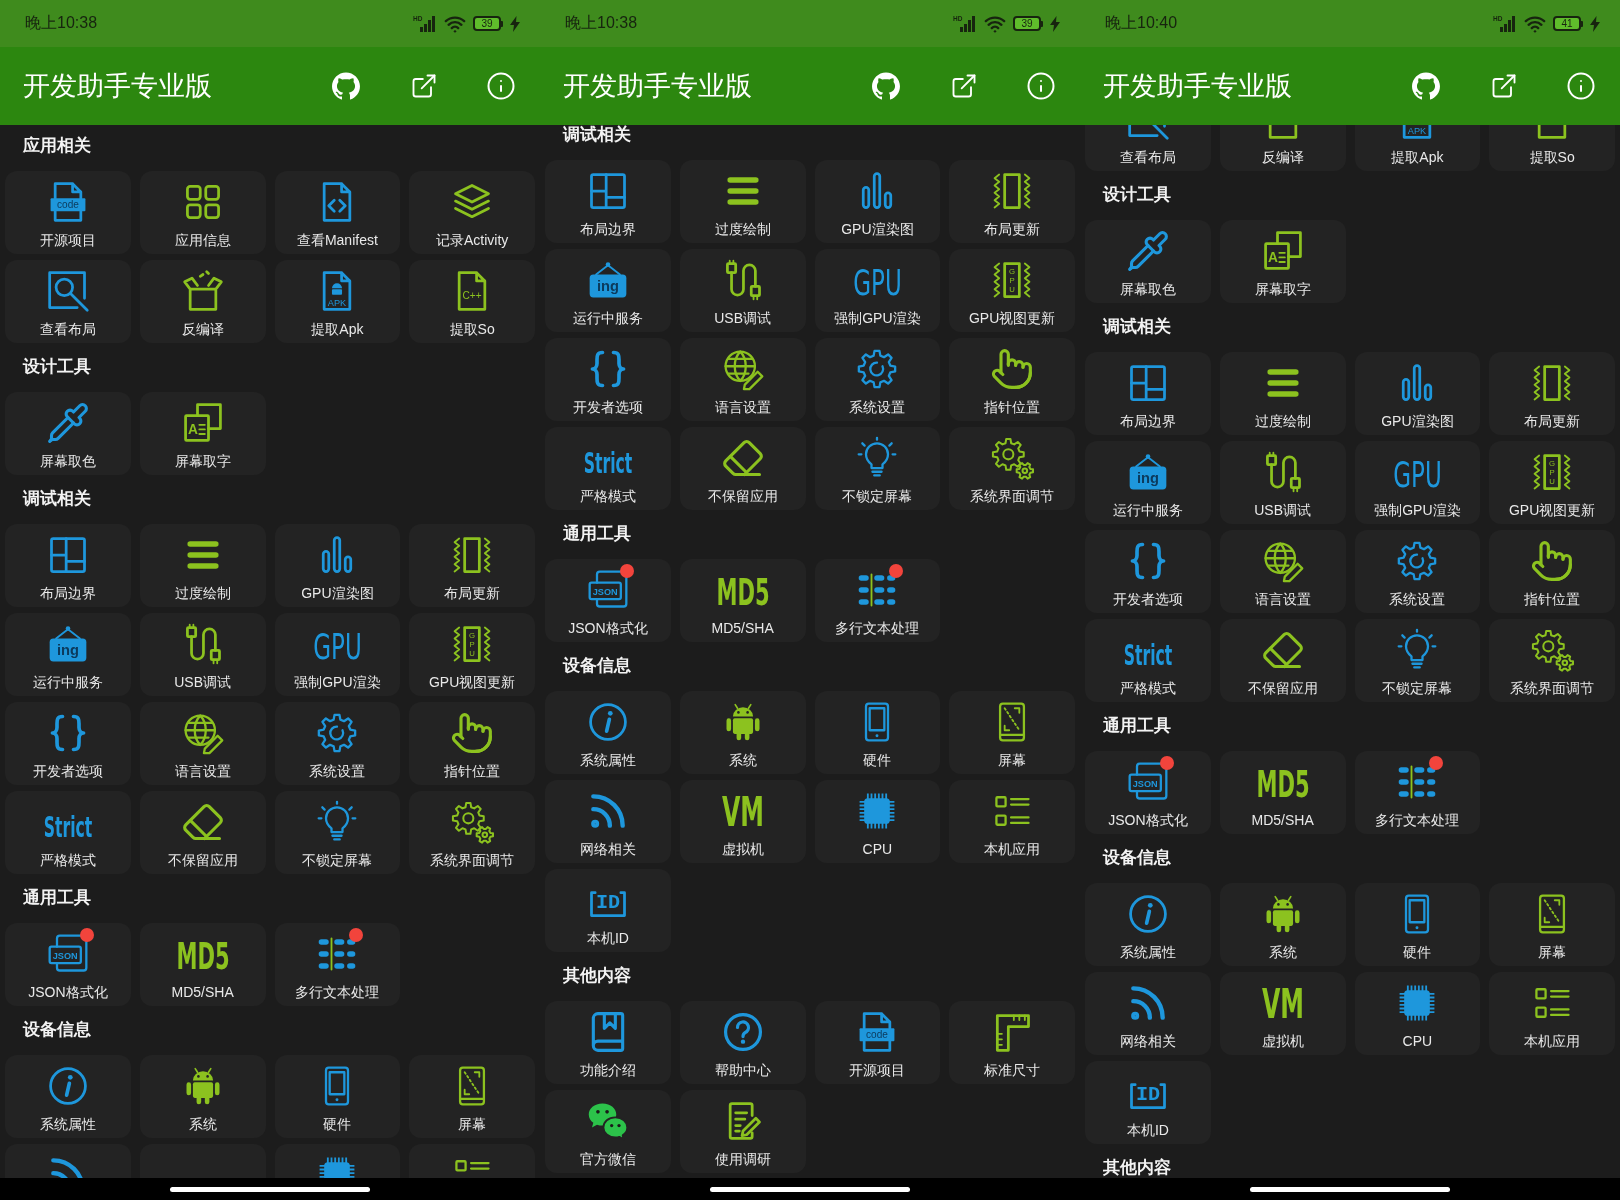 The height and width of the screenshot is (1200, 1620). Describe the element at coordinates (742, 1131) in the screenshot. I see `tool-tile: 使用调研` at that location.